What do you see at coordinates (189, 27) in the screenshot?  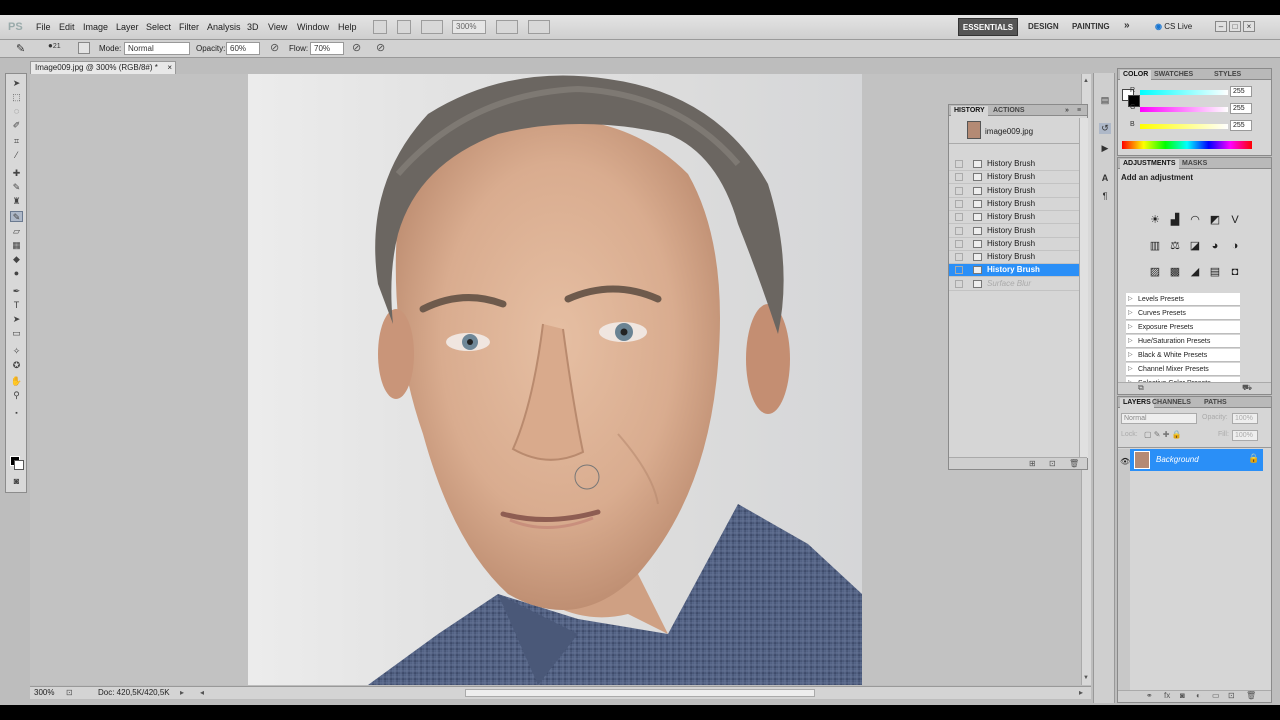 I see `menu-filter: Filter` at bounding box center [189, 27].